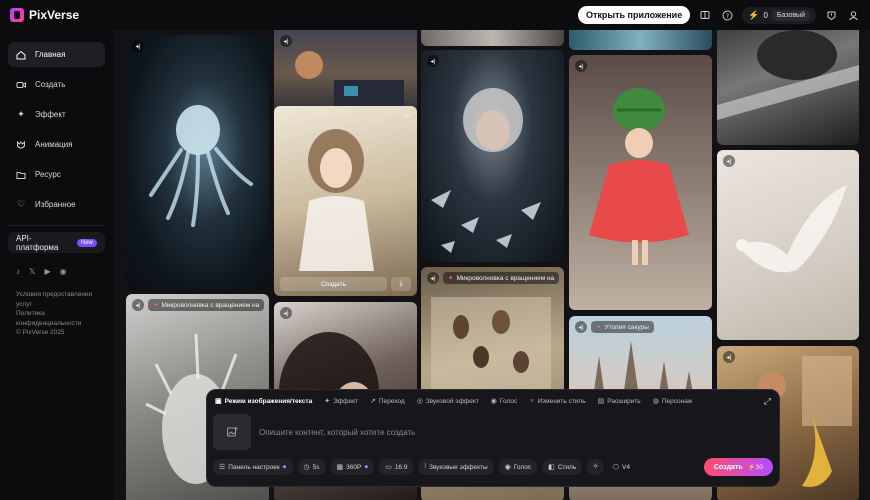 This screenshot has height=500, width=870. I want to click on bolt-icon: ⚡, so click(754, 14).